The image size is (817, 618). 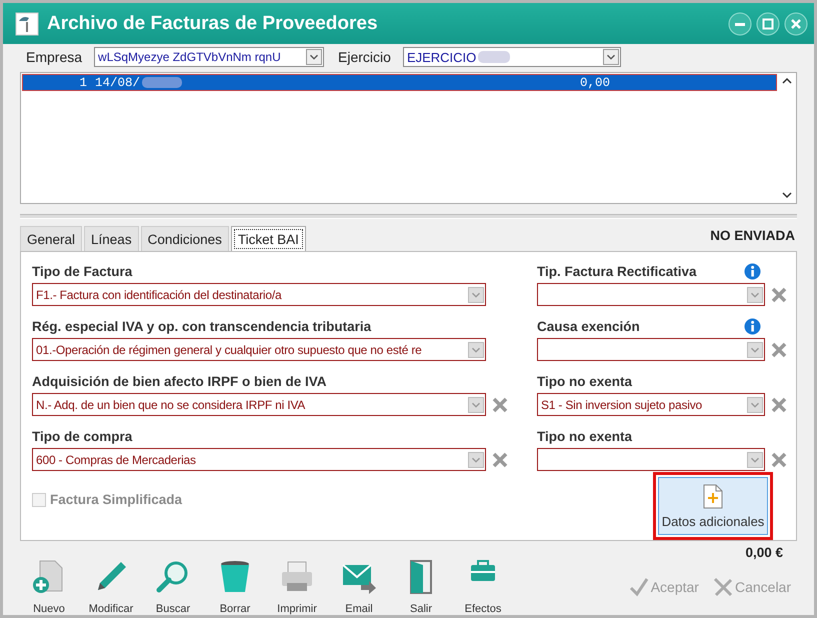 I want to click on scroll-down-icon, so click(x=787, y=195).